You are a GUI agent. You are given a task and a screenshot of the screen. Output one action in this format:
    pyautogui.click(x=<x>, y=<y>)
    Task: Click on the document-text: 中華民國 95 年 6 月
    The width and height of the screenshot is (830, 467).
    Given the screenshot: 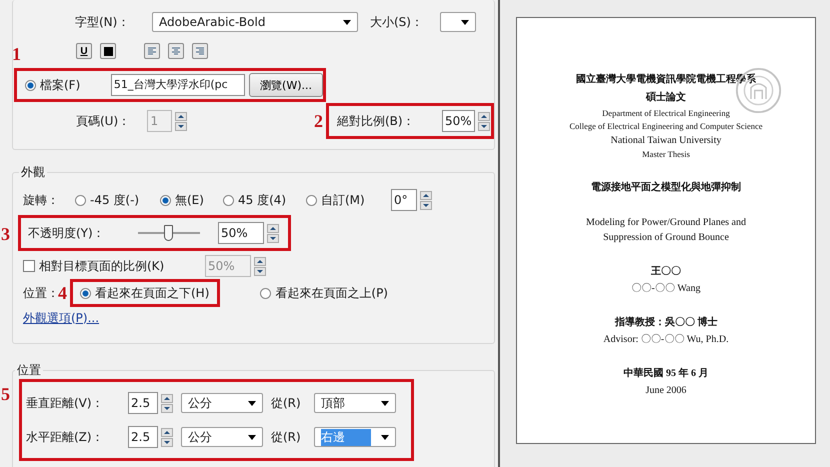 What is the action you would take?
    pyautogui.click(x=666, y=373)
    